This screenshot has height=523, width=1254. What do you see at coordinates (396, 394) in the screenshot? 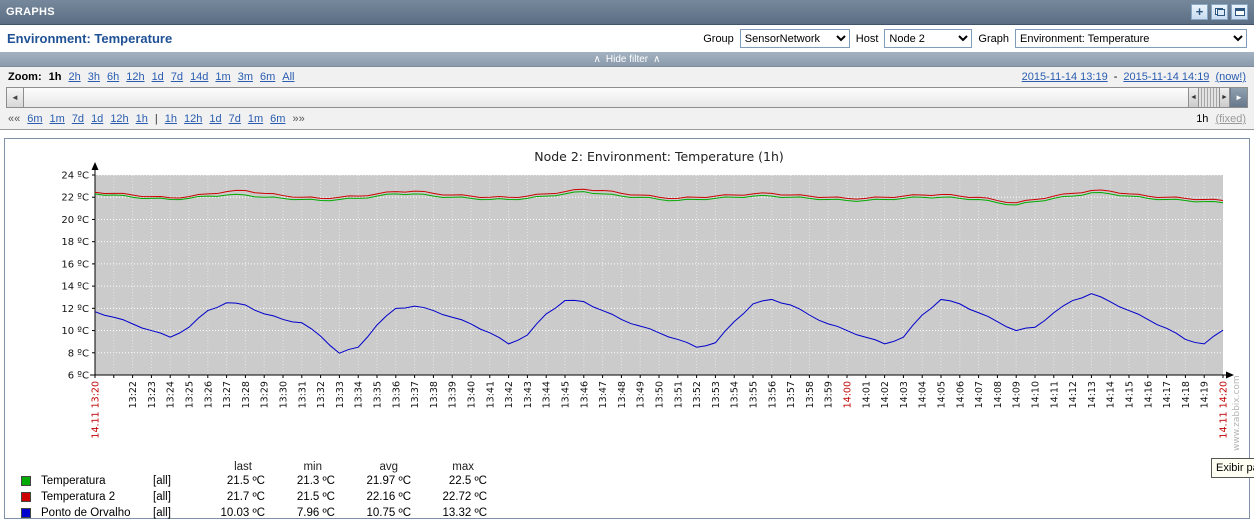
I see `x-tick-label: 13:36` at bounding box center [396, 394].